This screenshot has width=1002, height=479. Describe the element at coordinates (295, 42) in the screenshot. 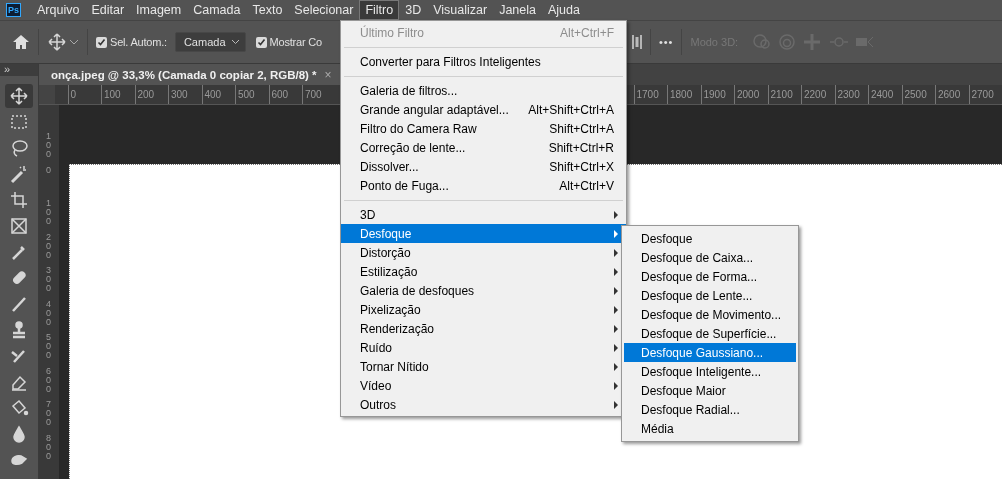

I see `show-transform-label: Mostrar Co` at that location.